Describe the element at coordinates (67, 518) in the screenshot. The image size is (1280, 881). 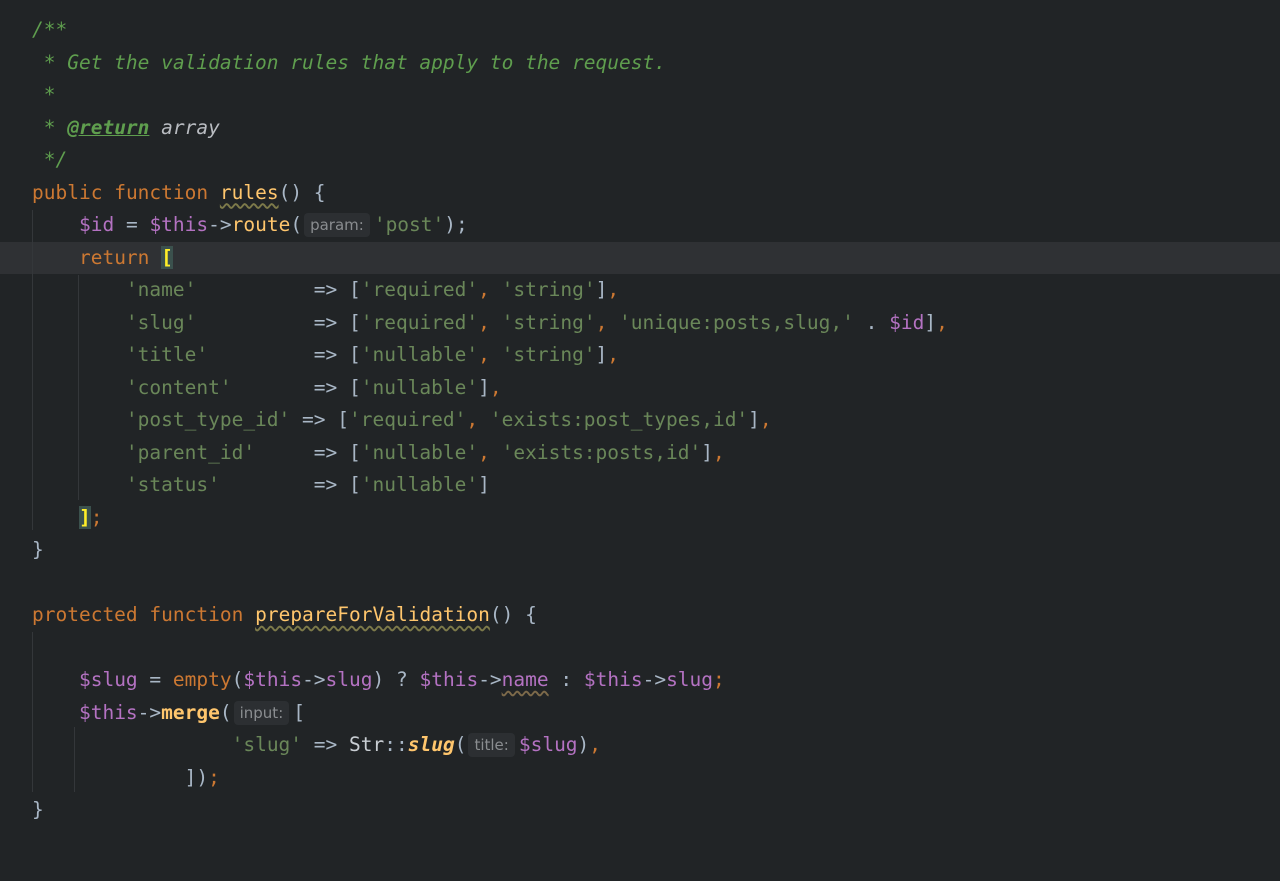
I see `code-line-text: ];` at that location.